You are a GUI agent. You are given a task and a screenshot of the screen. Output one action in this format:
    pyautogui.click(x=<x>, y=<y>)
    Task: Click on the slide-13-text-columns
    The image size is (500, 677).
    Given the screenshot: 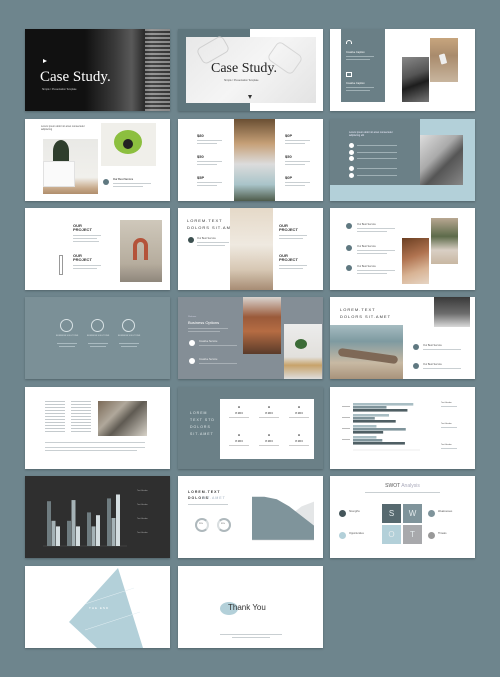 What is the action you would take?
    pyautogui.click(x=97, y=428)
    